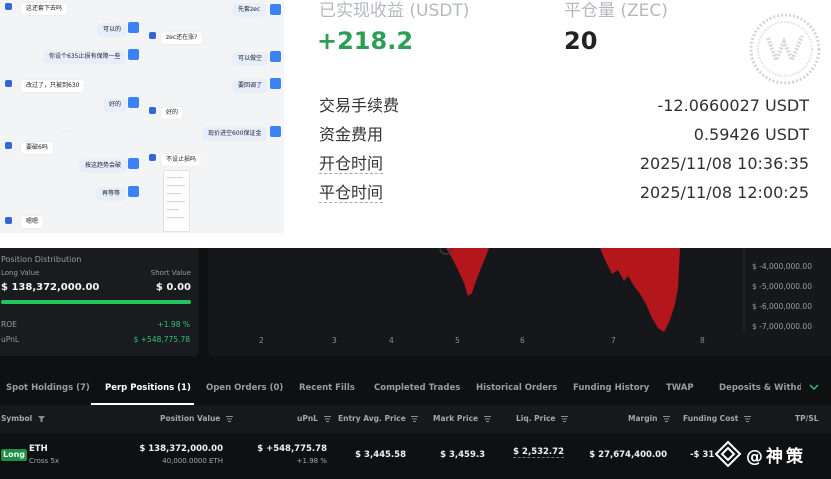 The height and width of the screenshot is (479, 831). What do you see at coordinates (680, 388) in the screenshot?
I see `tab-twap: TWAP` at bounding box center [680, 388].